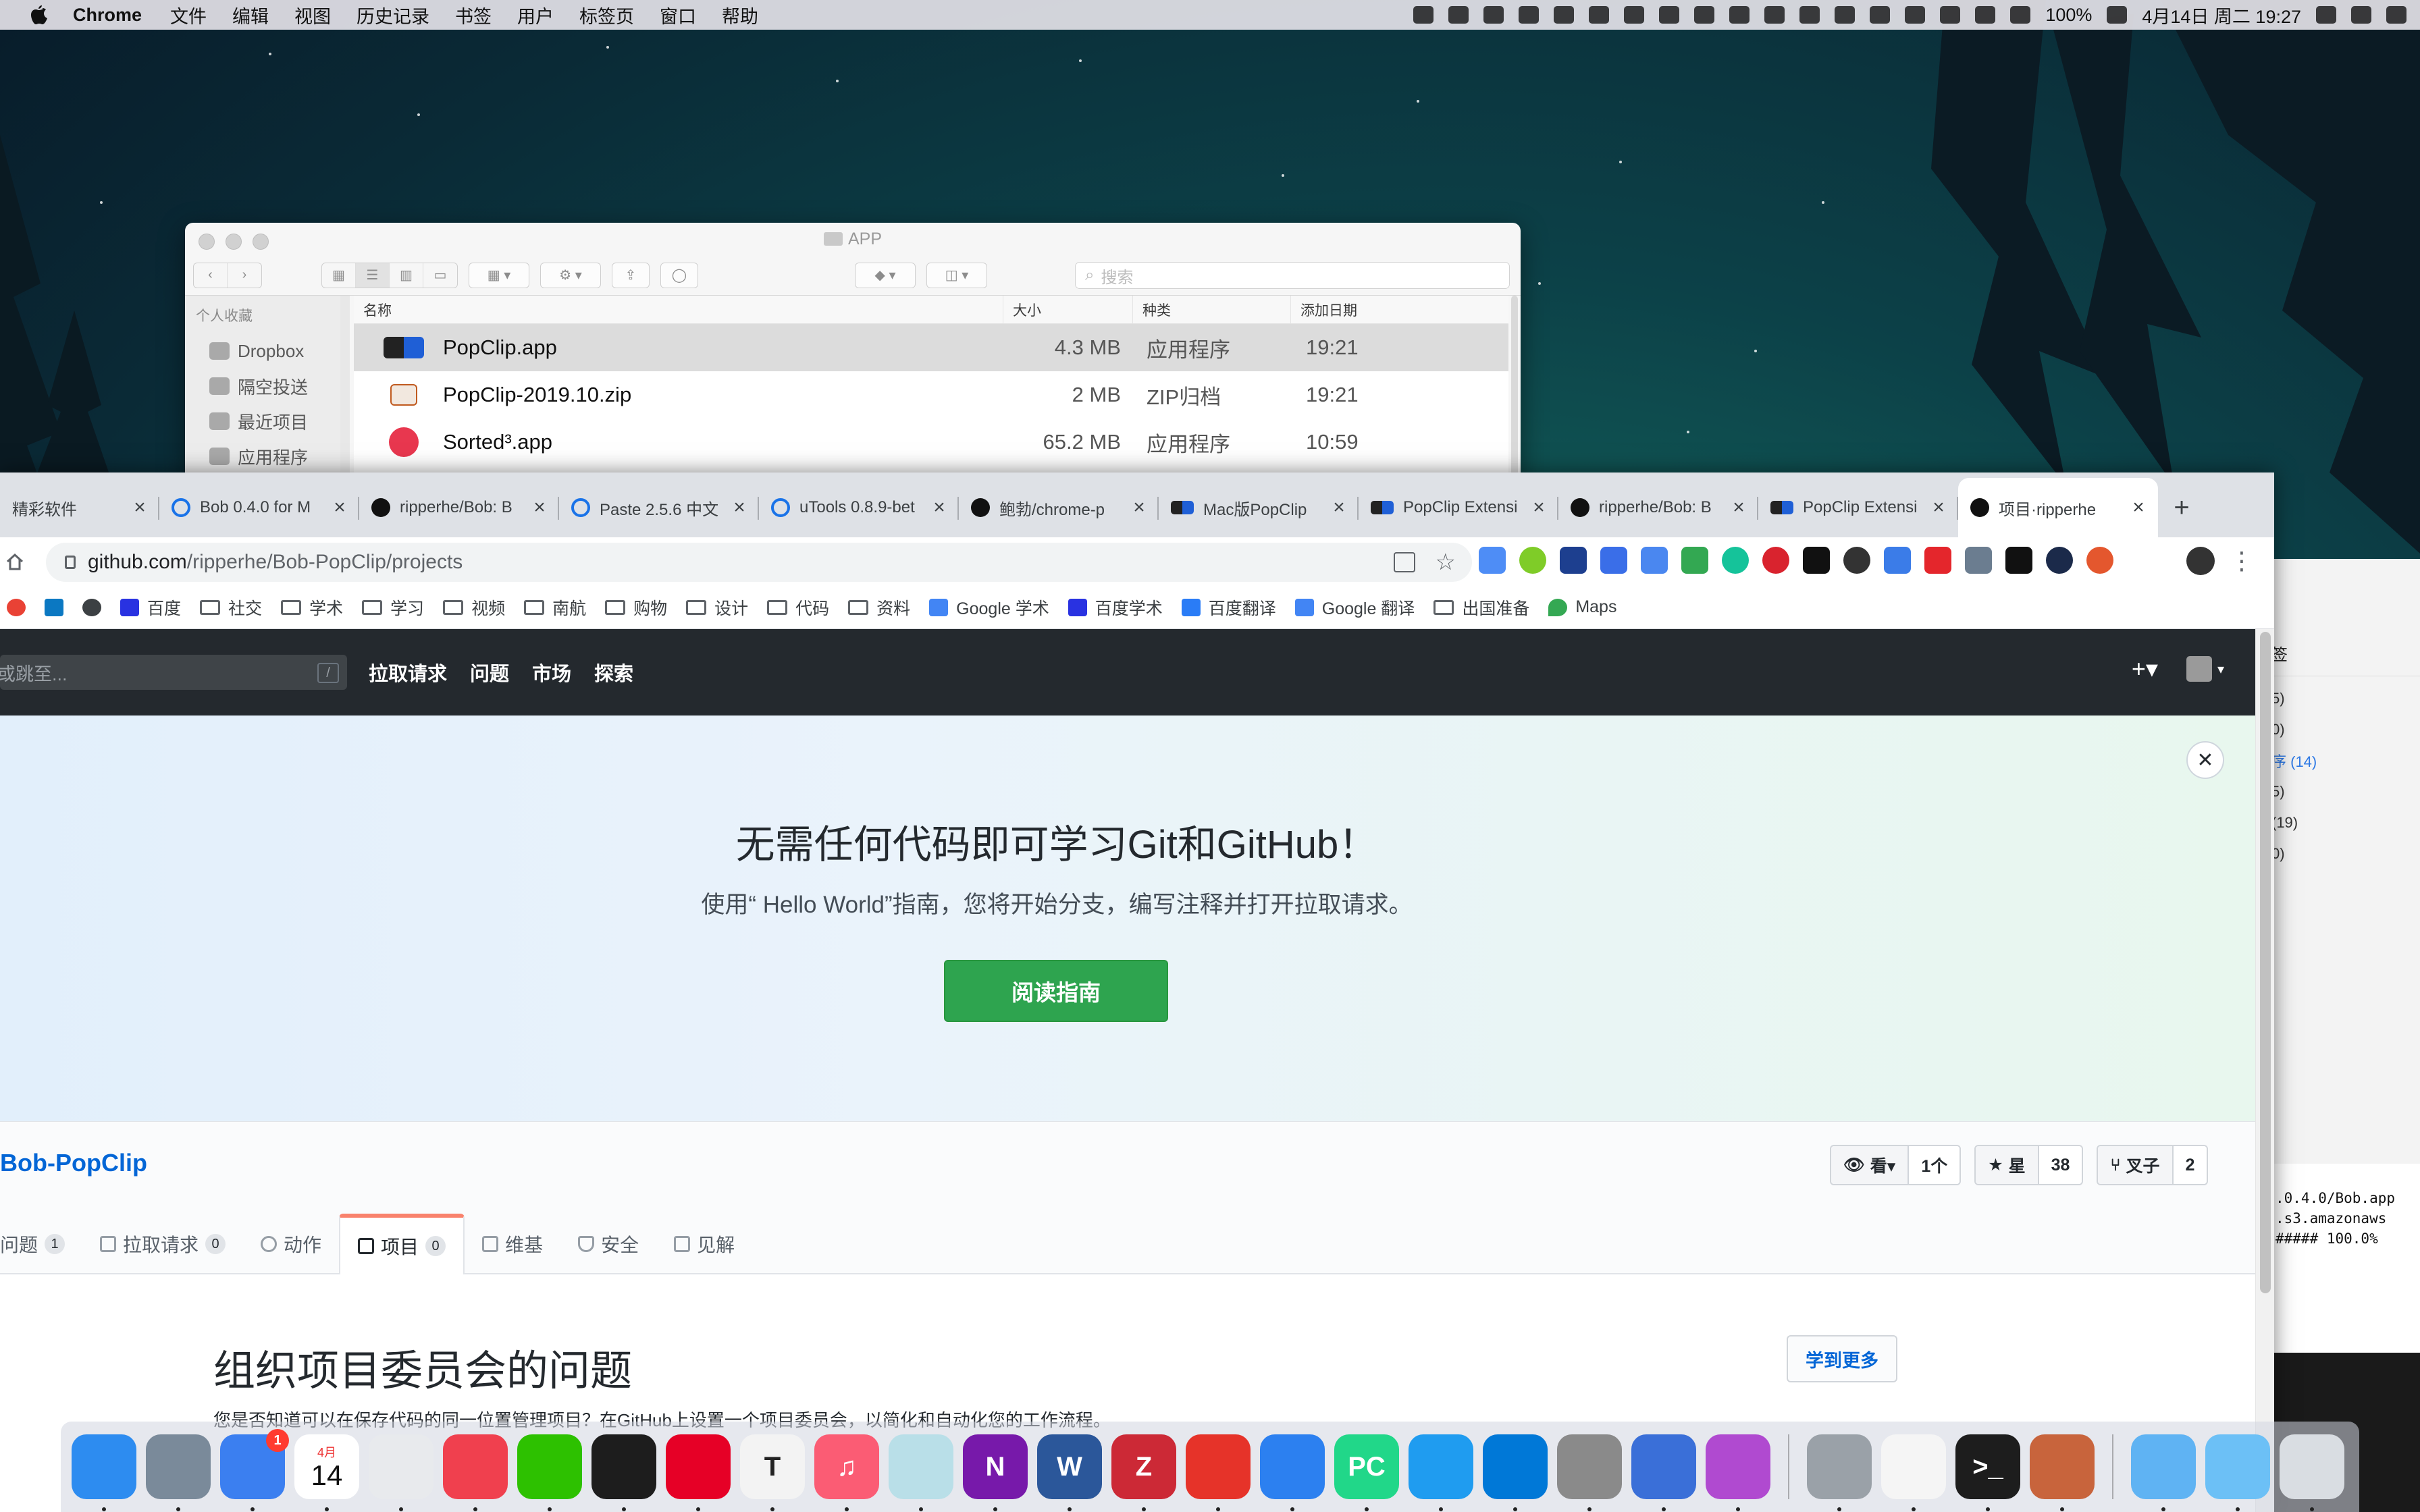 The height and width of the screenshot is (1512, 2420). What do you see at coordinates (393, 607) in the screenshot?
I see `bookmark-folder: 学习` at bounding box center [393, 607].